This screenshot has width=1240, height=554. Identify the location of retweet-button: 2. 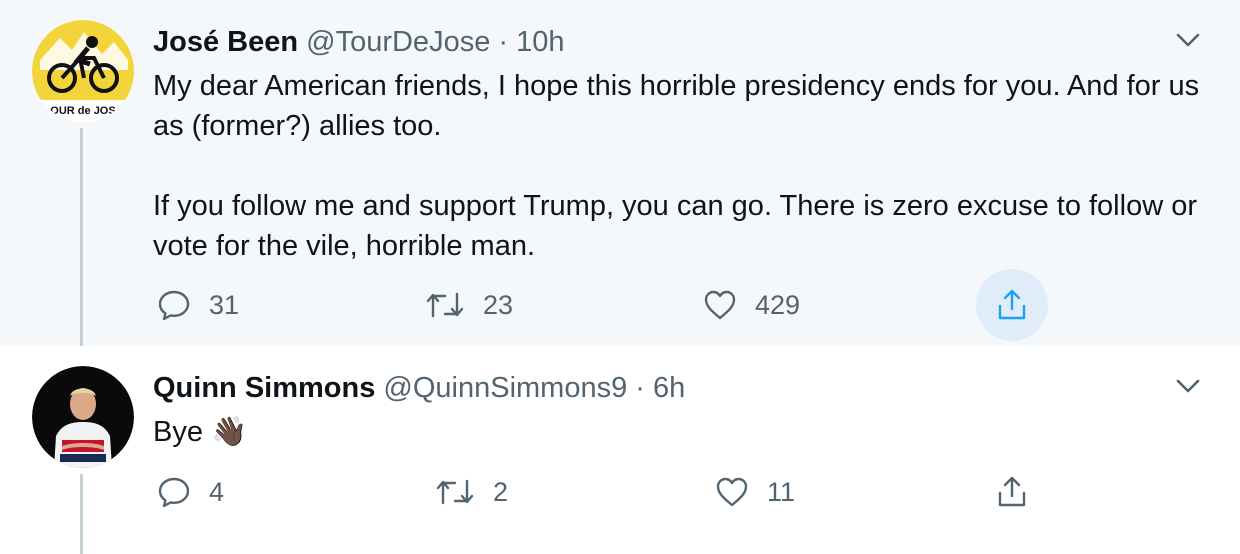
(471, 492).